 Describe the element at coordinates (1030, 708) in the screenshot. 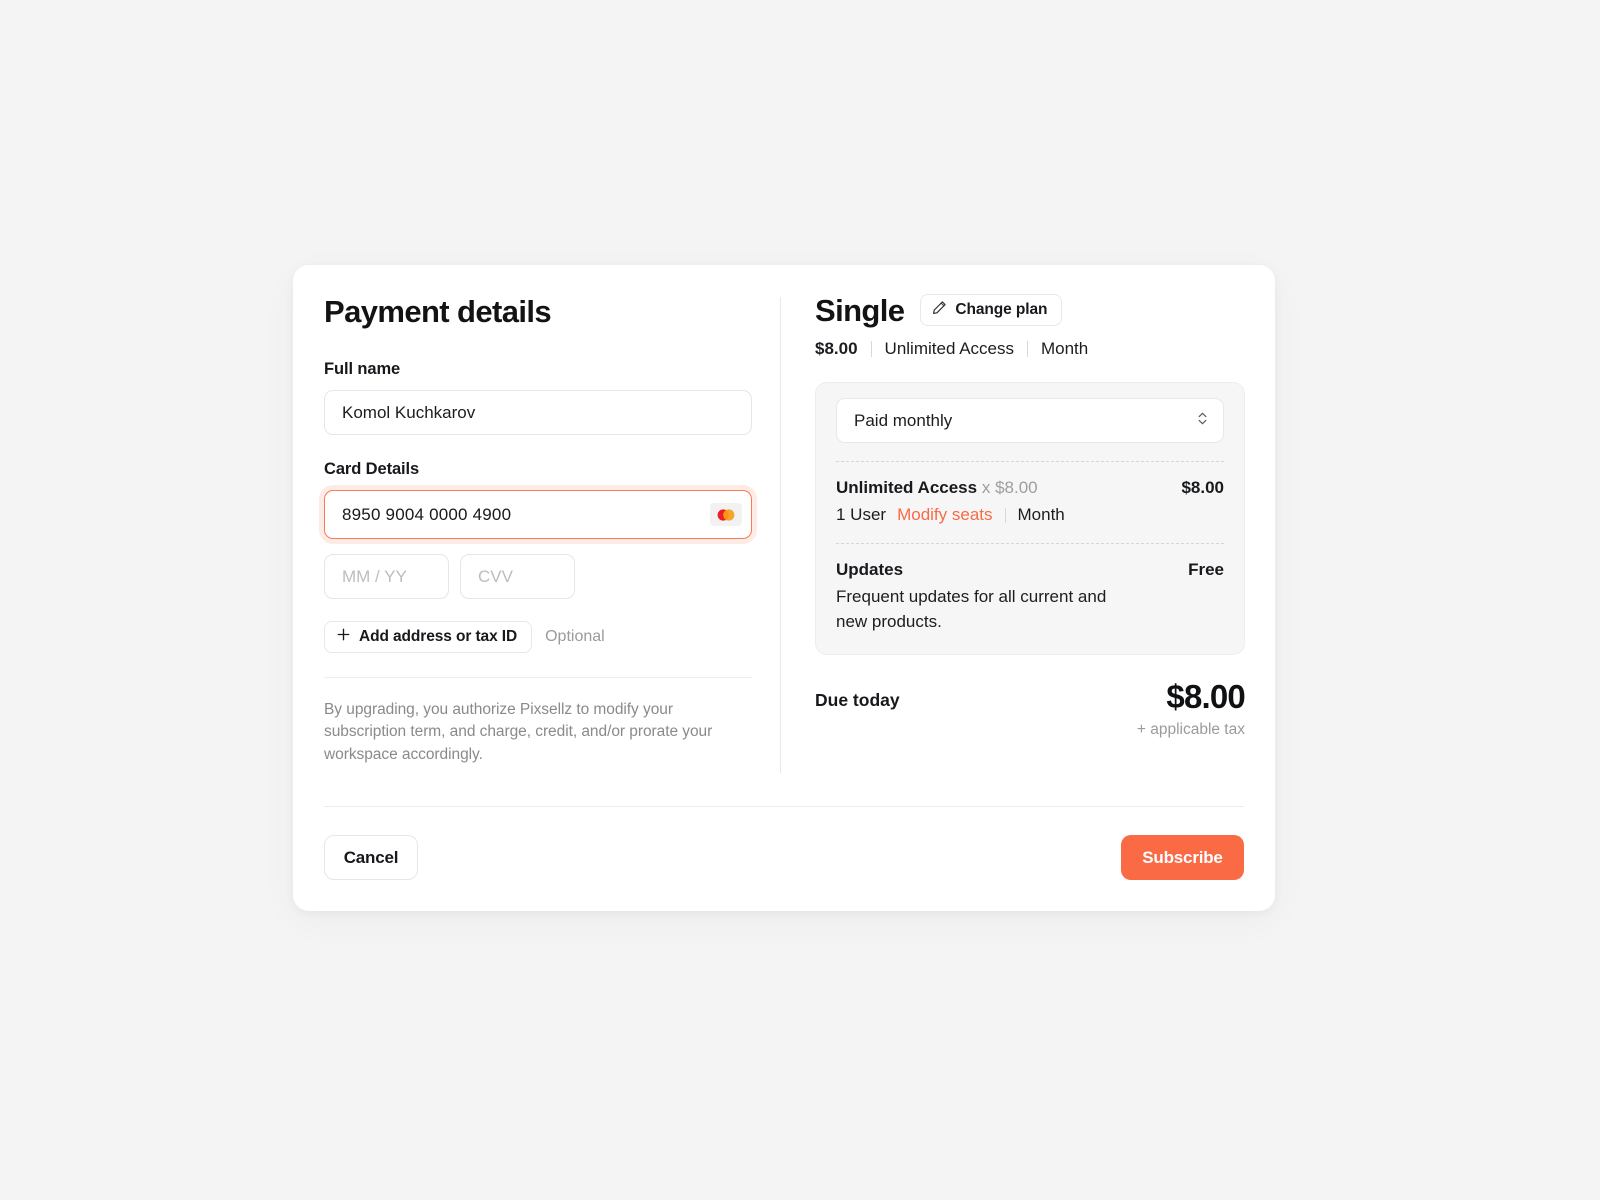

I see `due-today-row: Due today $8.00 + applicable tax` at that location.